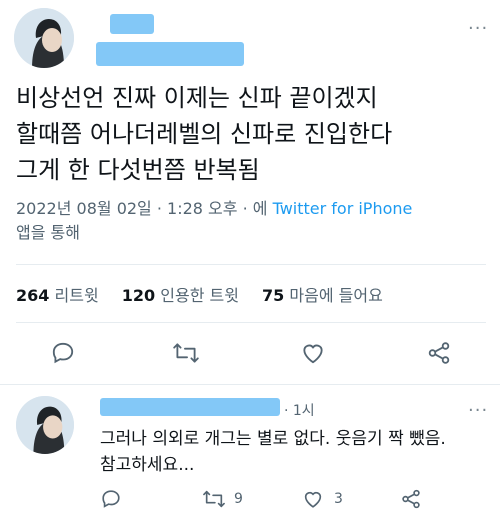  I want to click on reply-timestamp: · 1시, so click(299, 410).